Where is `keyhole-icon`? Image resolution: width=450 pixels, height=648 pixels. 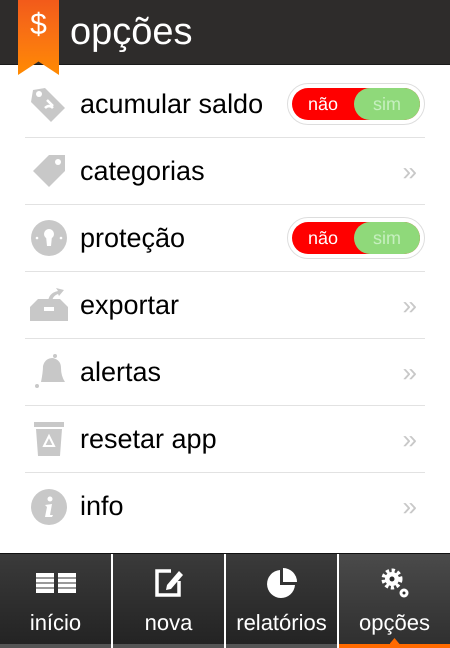 keyhole-icon is located at coordinates (49, 238).